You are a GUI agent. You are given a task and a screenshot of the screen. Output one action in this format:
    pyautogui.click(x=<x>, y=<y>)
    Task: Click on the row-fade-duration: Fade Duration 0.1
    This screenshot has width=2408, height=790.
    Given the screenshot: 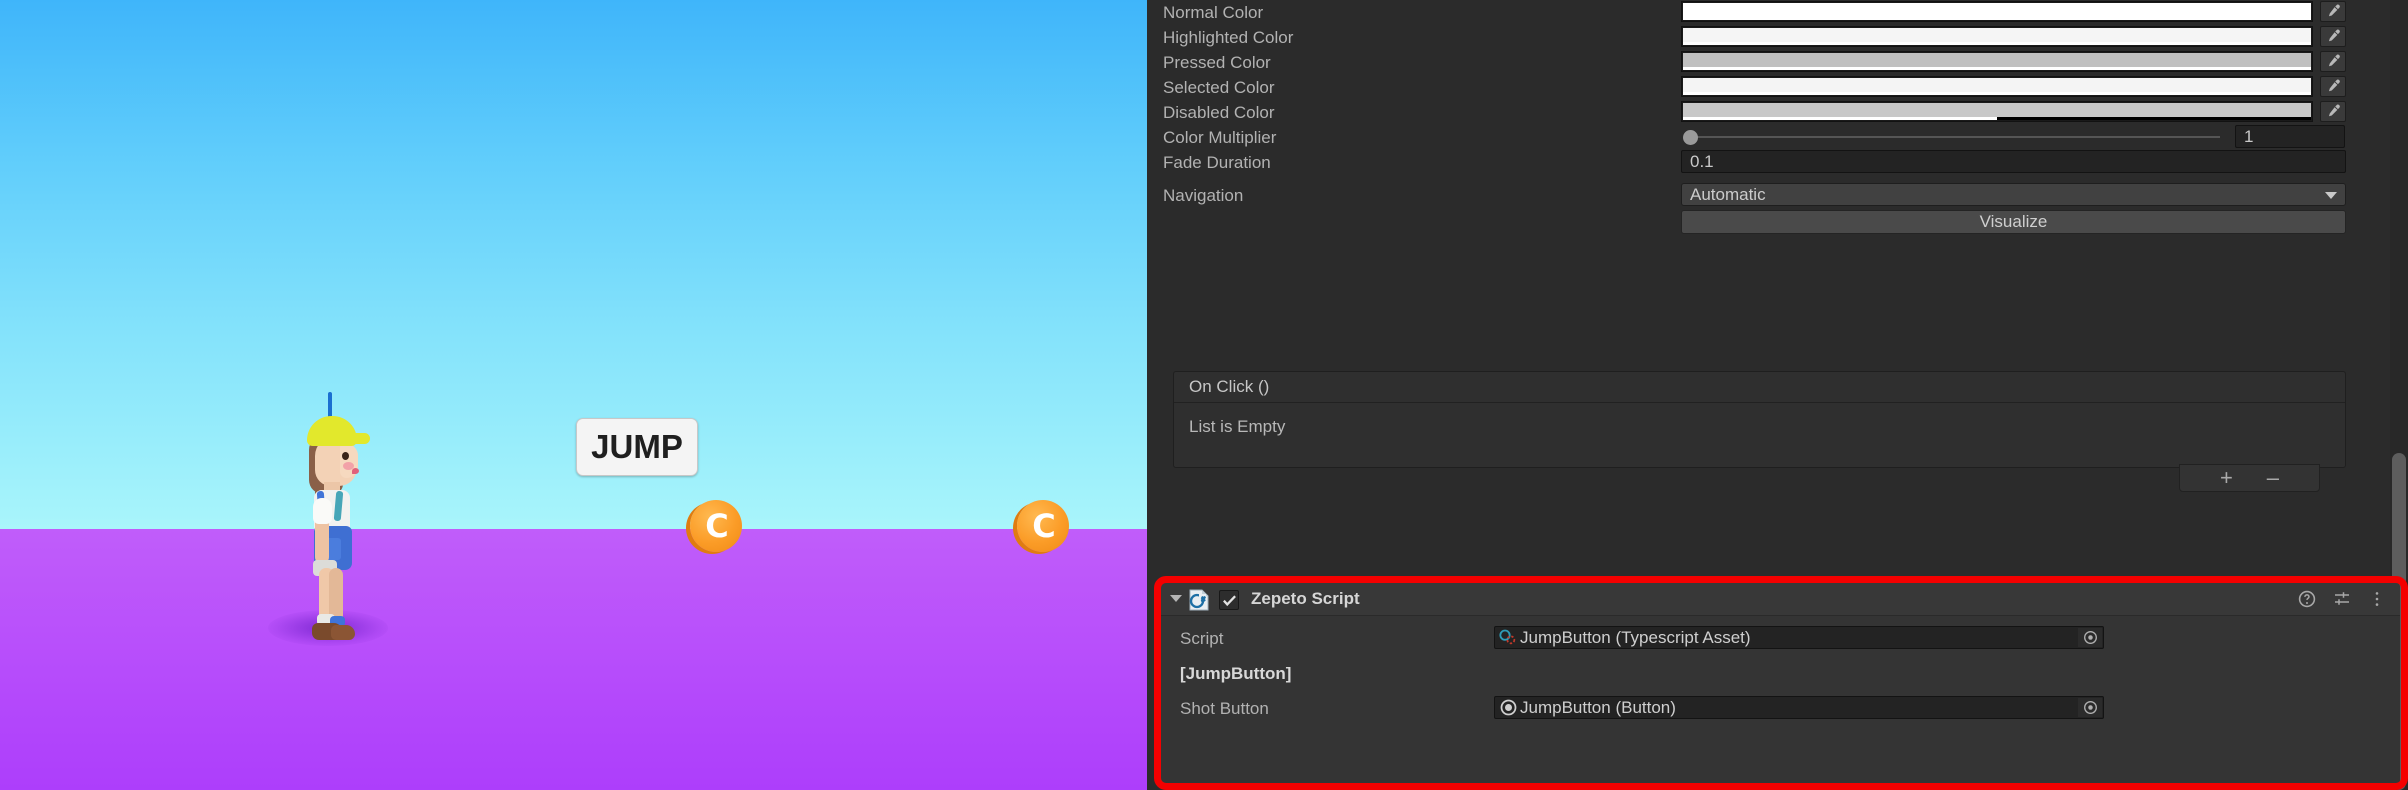 What is the action you would take?
    pyautogui.click(x=1769, y=162)
    